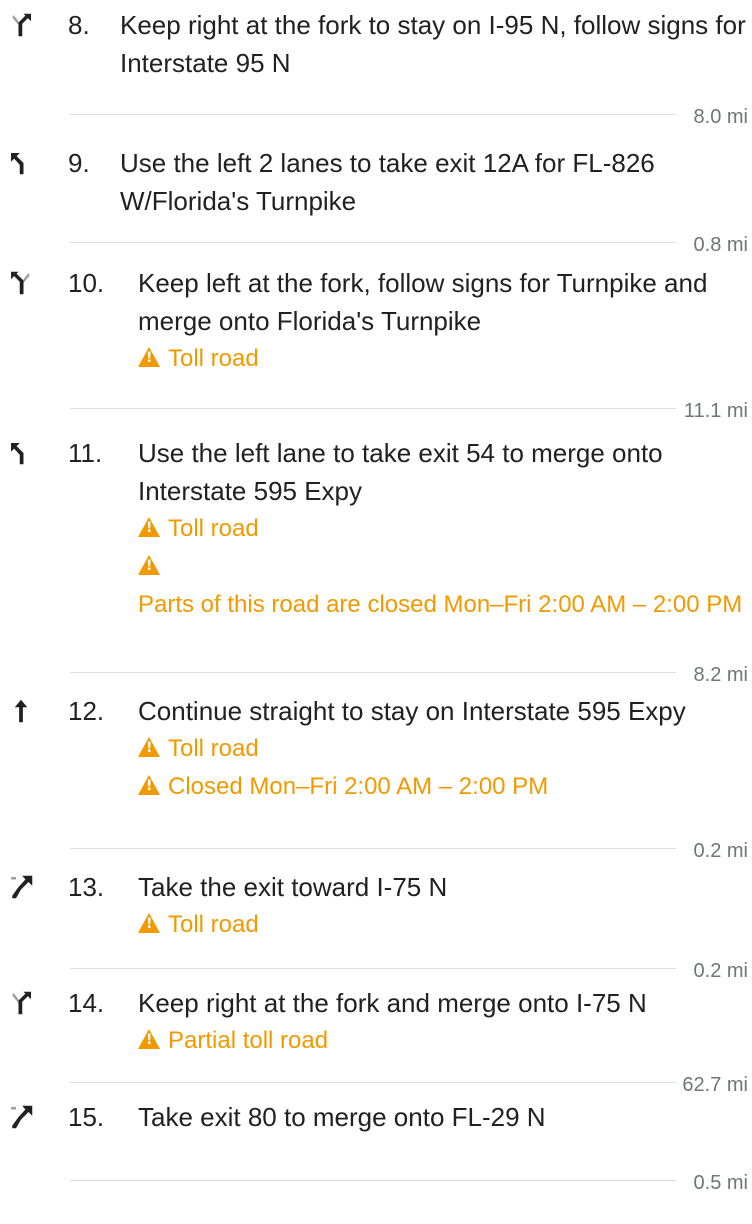 This screenshot has height=1224, width=752. I want to click on straight-icon, so click(21, 711).